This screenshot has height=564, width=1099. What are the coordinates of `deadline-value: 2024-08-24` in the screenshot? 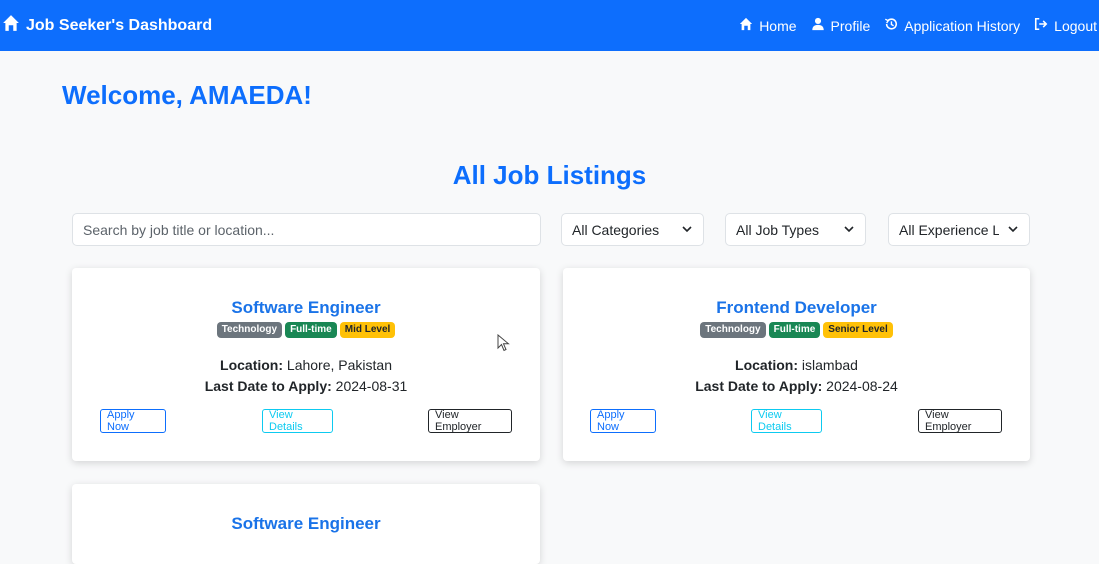 It's located at (862, 386).